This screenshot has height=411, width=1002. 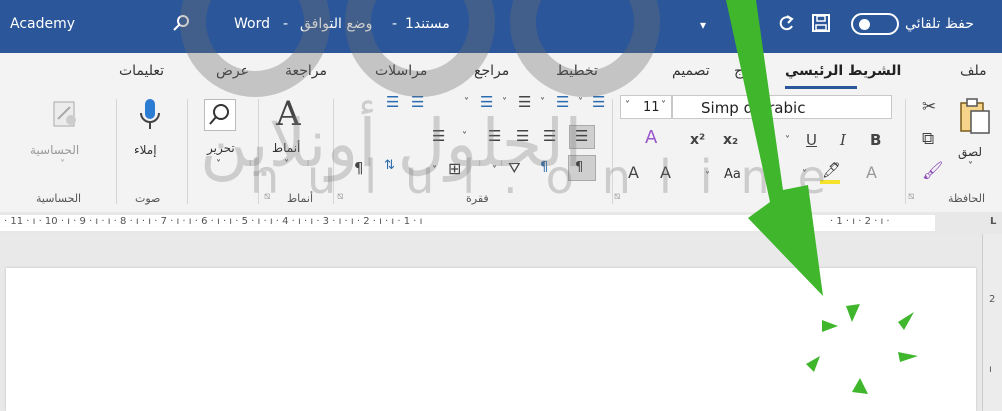 I want to click on shading-icon: ⛛, so click(x=514, y=168).